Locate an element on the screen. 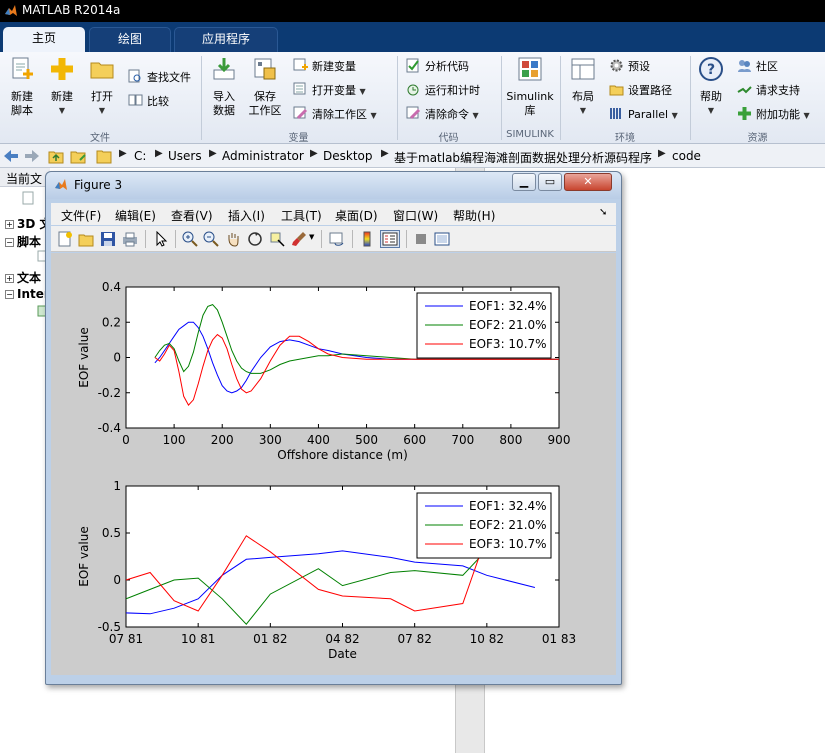 This screenshot has height=753, width=825. save-icon is located at coordinates (108, 239).